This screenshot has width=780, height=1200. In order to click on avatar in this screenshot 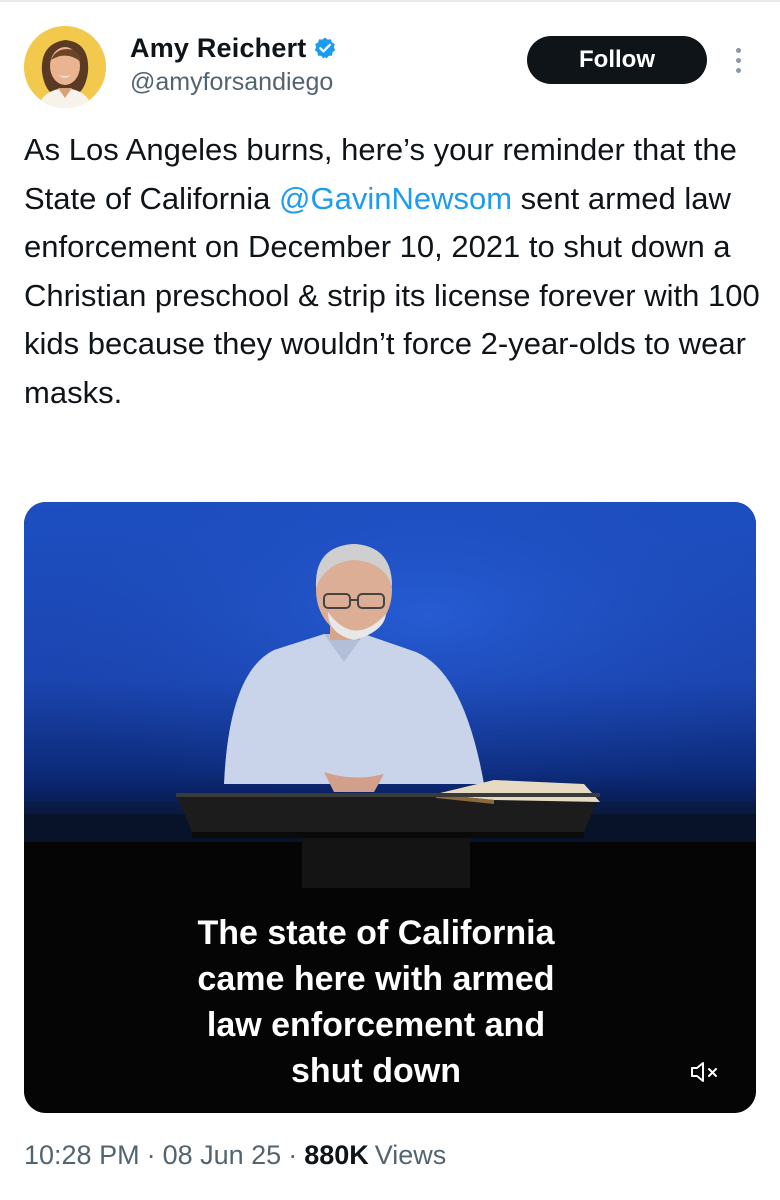, I will do `click(65, 67)`.